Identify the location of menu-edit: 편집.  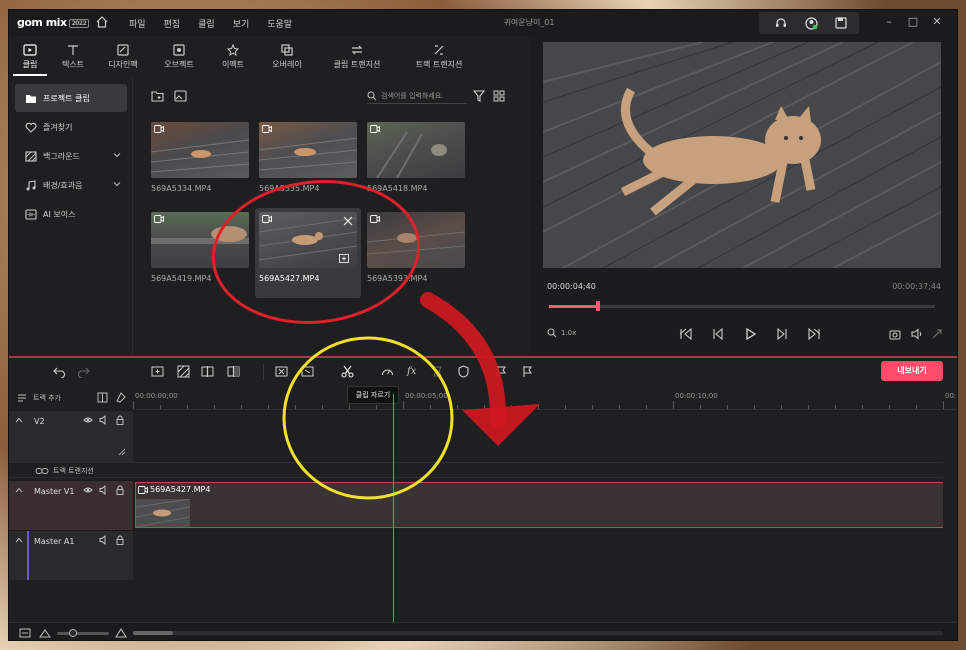
(172, 23).